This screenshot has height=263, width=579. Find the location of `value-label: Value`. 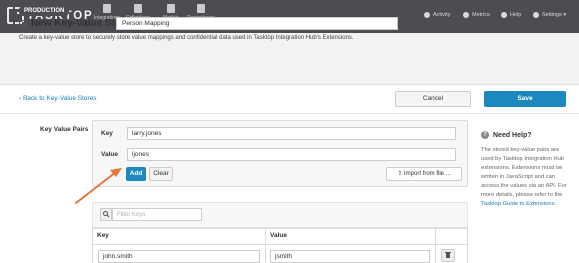

value-label: Value is located at coordinates (109, 154).